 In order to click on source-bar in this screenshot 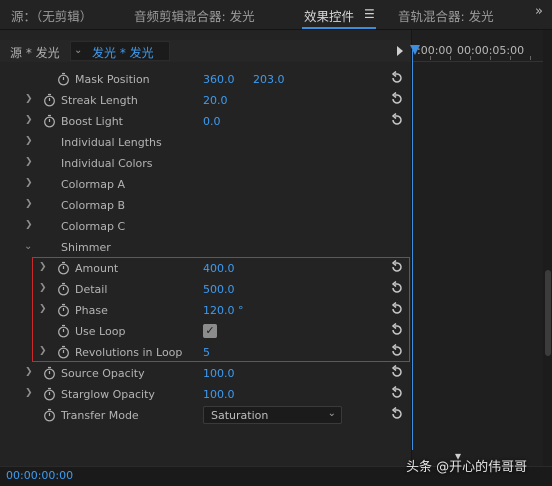, I will do `click(205, 51)`.